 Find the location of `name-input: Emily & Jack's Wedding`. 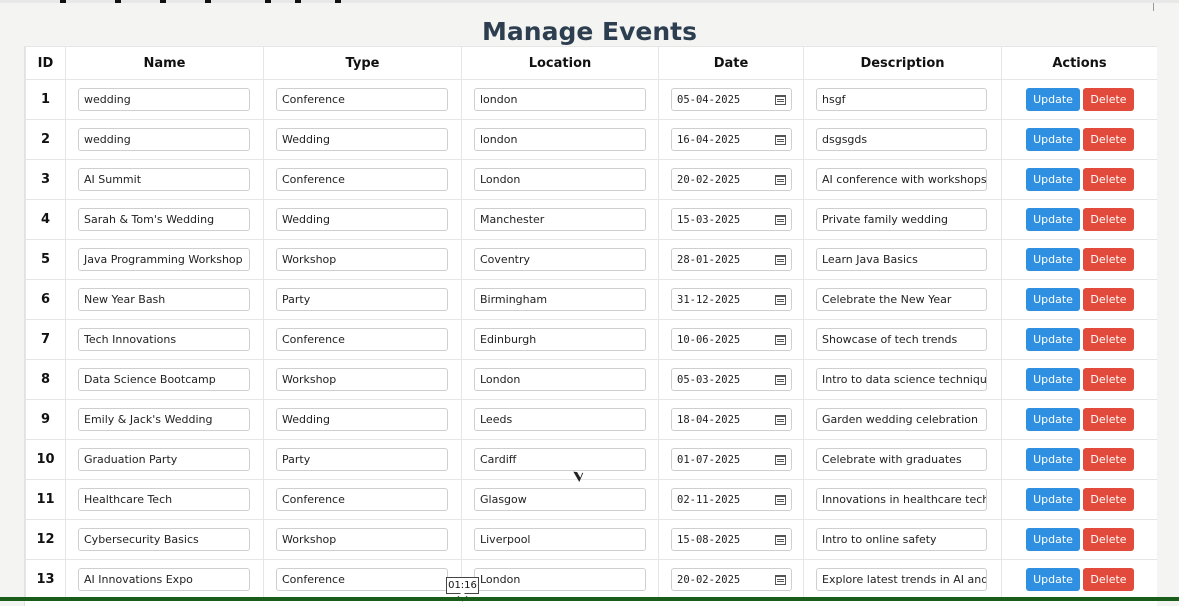

name-input: Emily & Jack's Wedding is located at coordinates (164, 419).